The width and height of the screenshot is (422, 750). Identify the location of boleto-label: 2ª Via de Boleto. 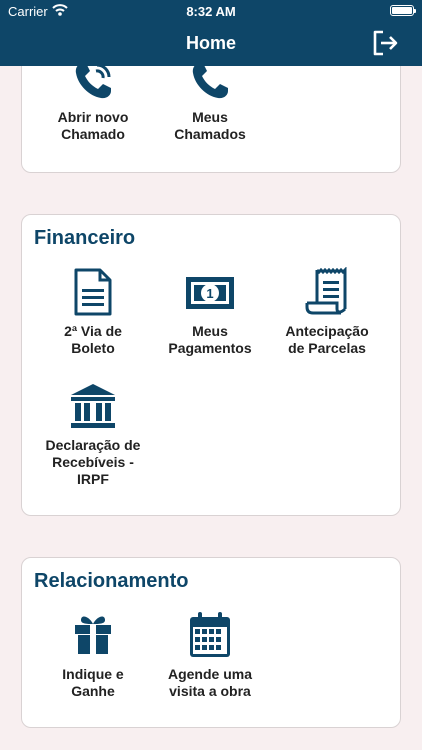
(93, 339).